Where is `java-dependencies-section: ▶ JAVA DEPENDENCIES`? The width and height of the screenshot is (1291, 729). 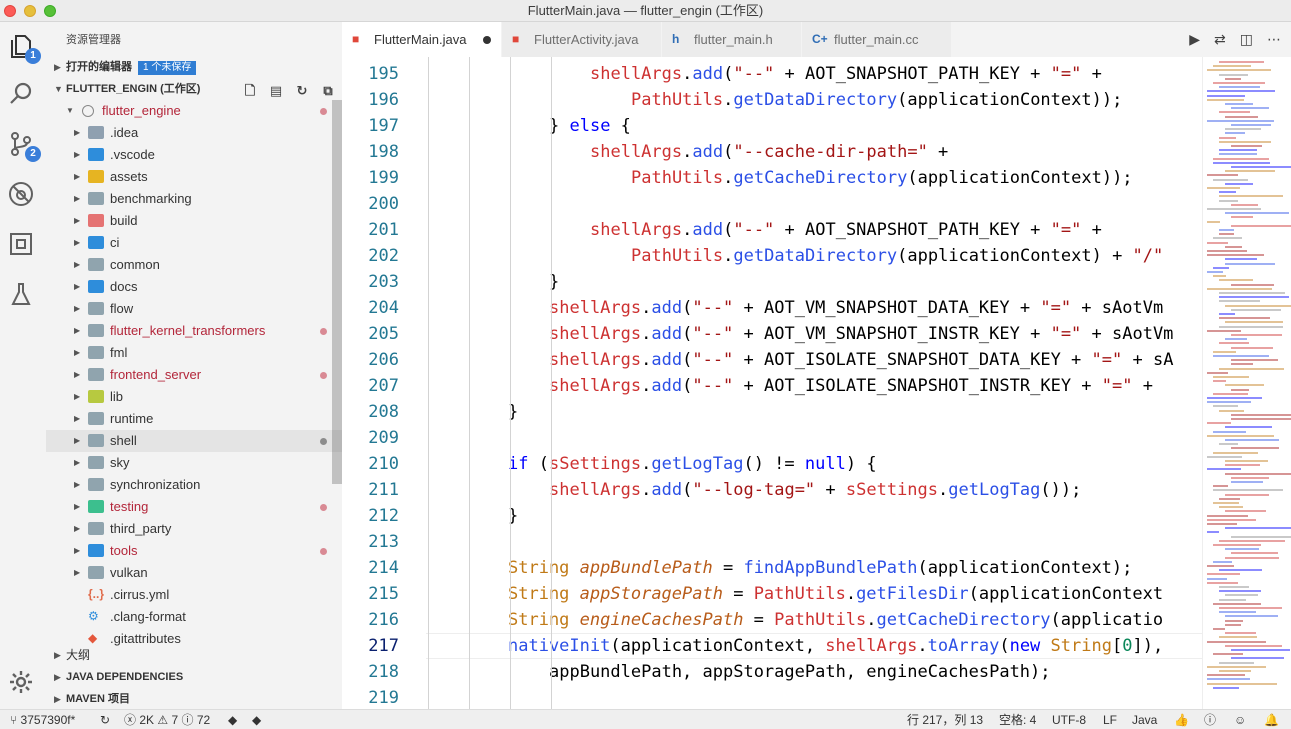 java-dependencies-section: ▶ JAVA DEPENDENCIES is located at coordinates (194, 677).